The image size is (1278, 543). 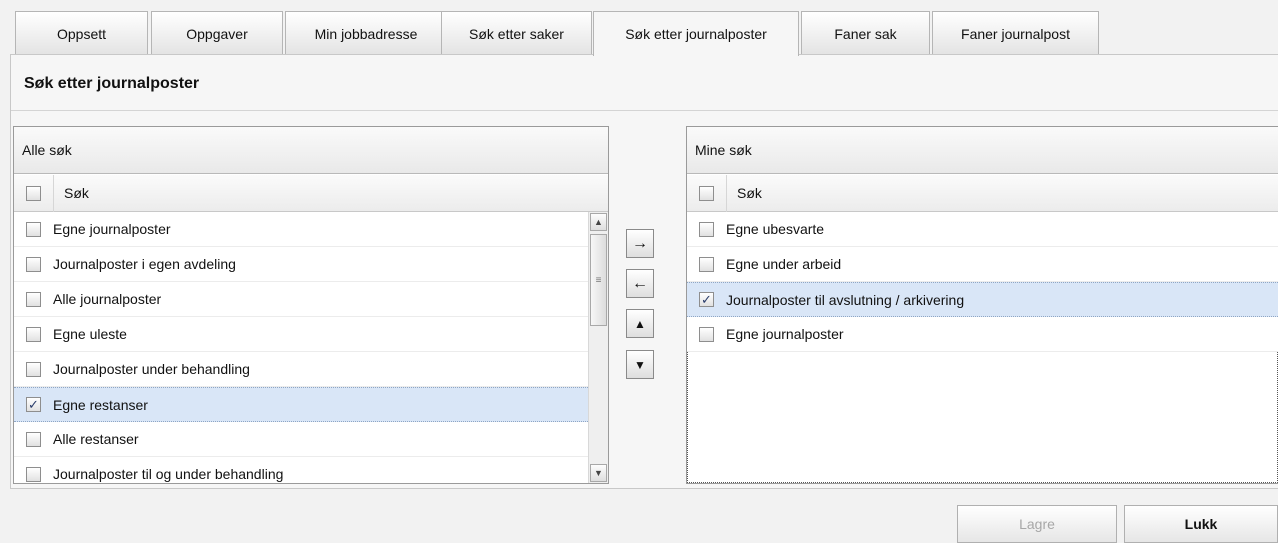 What do you see at coordinates (151, 369) in the screenshot?
I see `row-label: Journalposter under behandling` at bounding box center [151, 369].